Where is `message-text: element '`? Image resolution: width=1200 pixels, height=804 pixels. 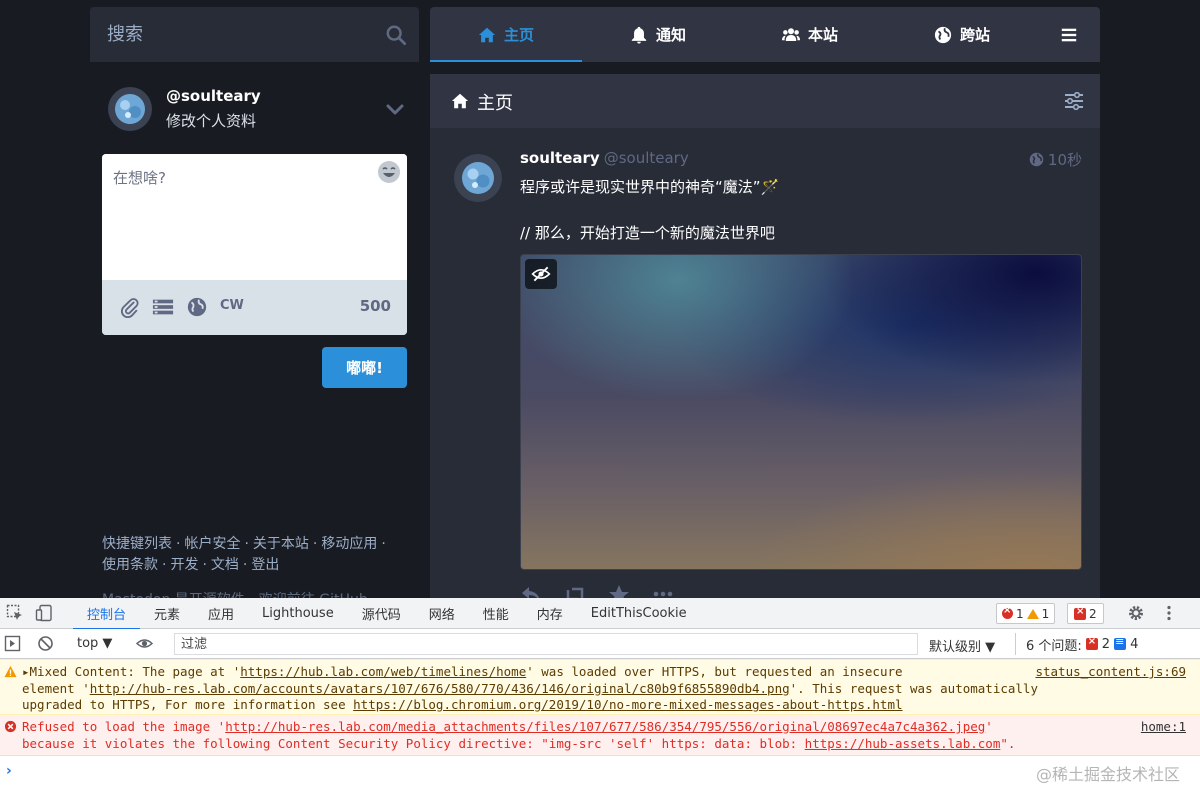
message-text: element ' is located at coordinates (56, 688).